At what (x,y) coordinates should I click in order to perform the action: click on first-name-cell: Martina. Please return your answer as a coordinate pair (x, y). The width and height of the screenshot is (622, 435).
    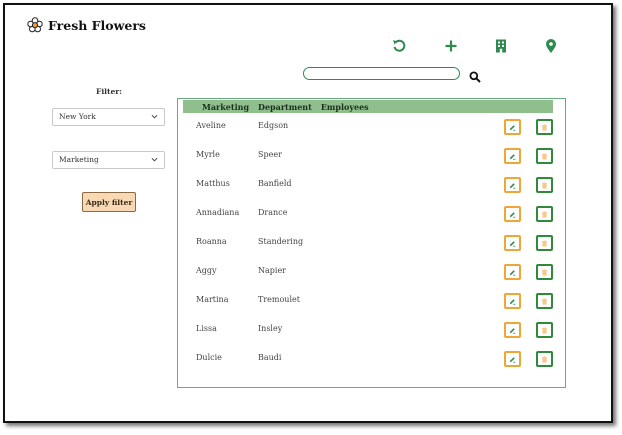
    Looking at the image, I should click on (212, 299).